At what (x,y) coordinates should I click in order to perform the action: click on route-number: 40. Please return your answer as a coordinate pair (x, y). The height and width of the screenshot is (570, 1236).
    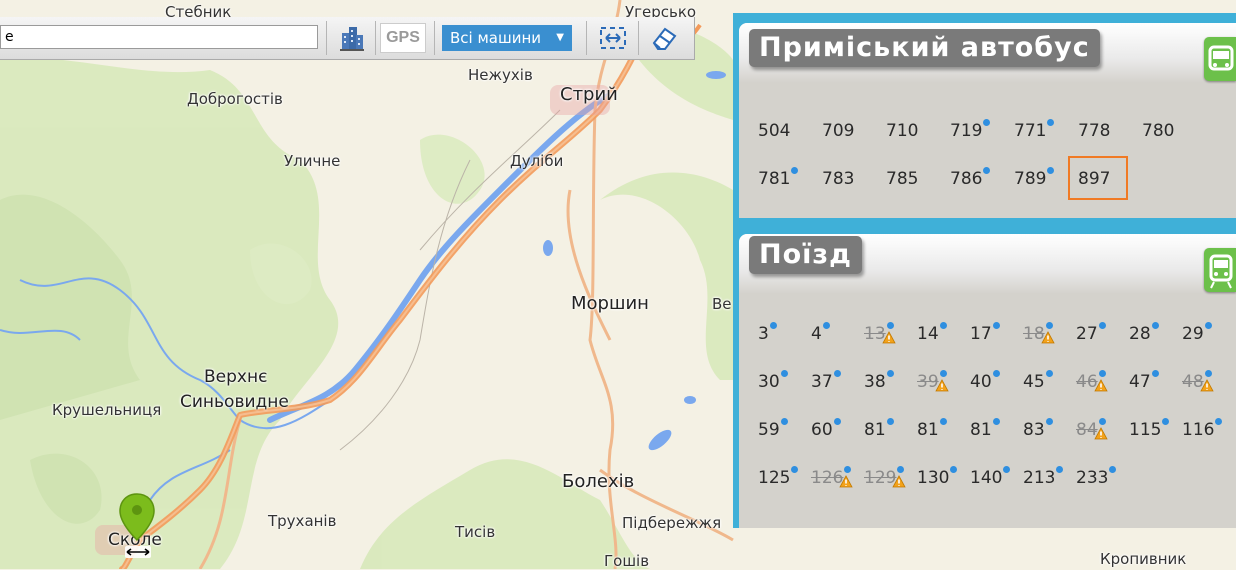
    Looking at the image, I should click on (981, 382).